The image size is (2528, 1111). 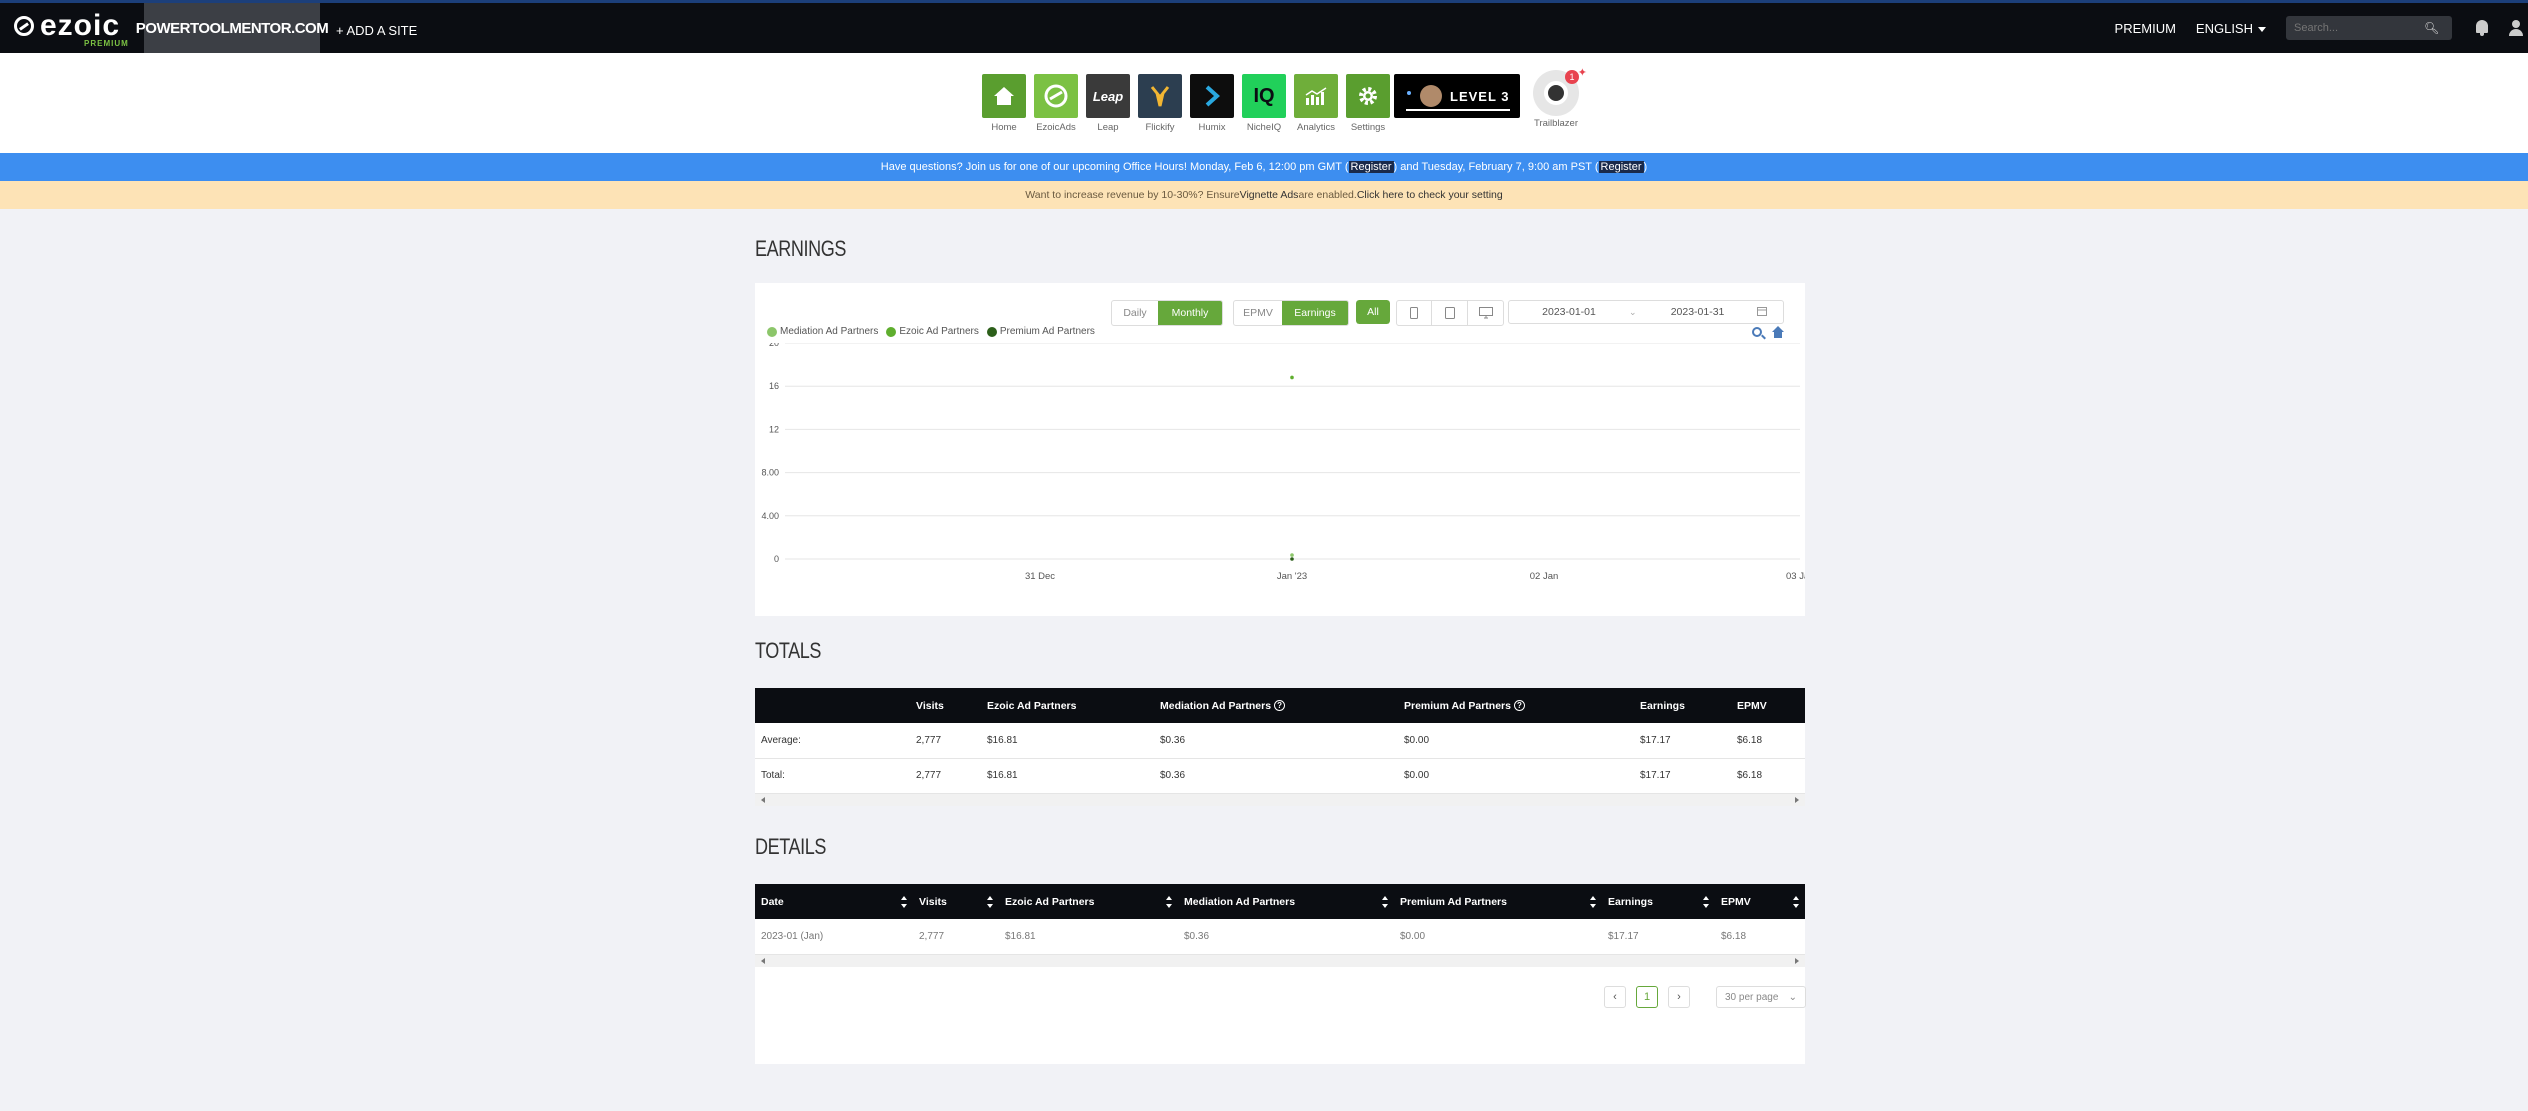 I want to click on register-link-2: Register, so click(x=1621, y=167).